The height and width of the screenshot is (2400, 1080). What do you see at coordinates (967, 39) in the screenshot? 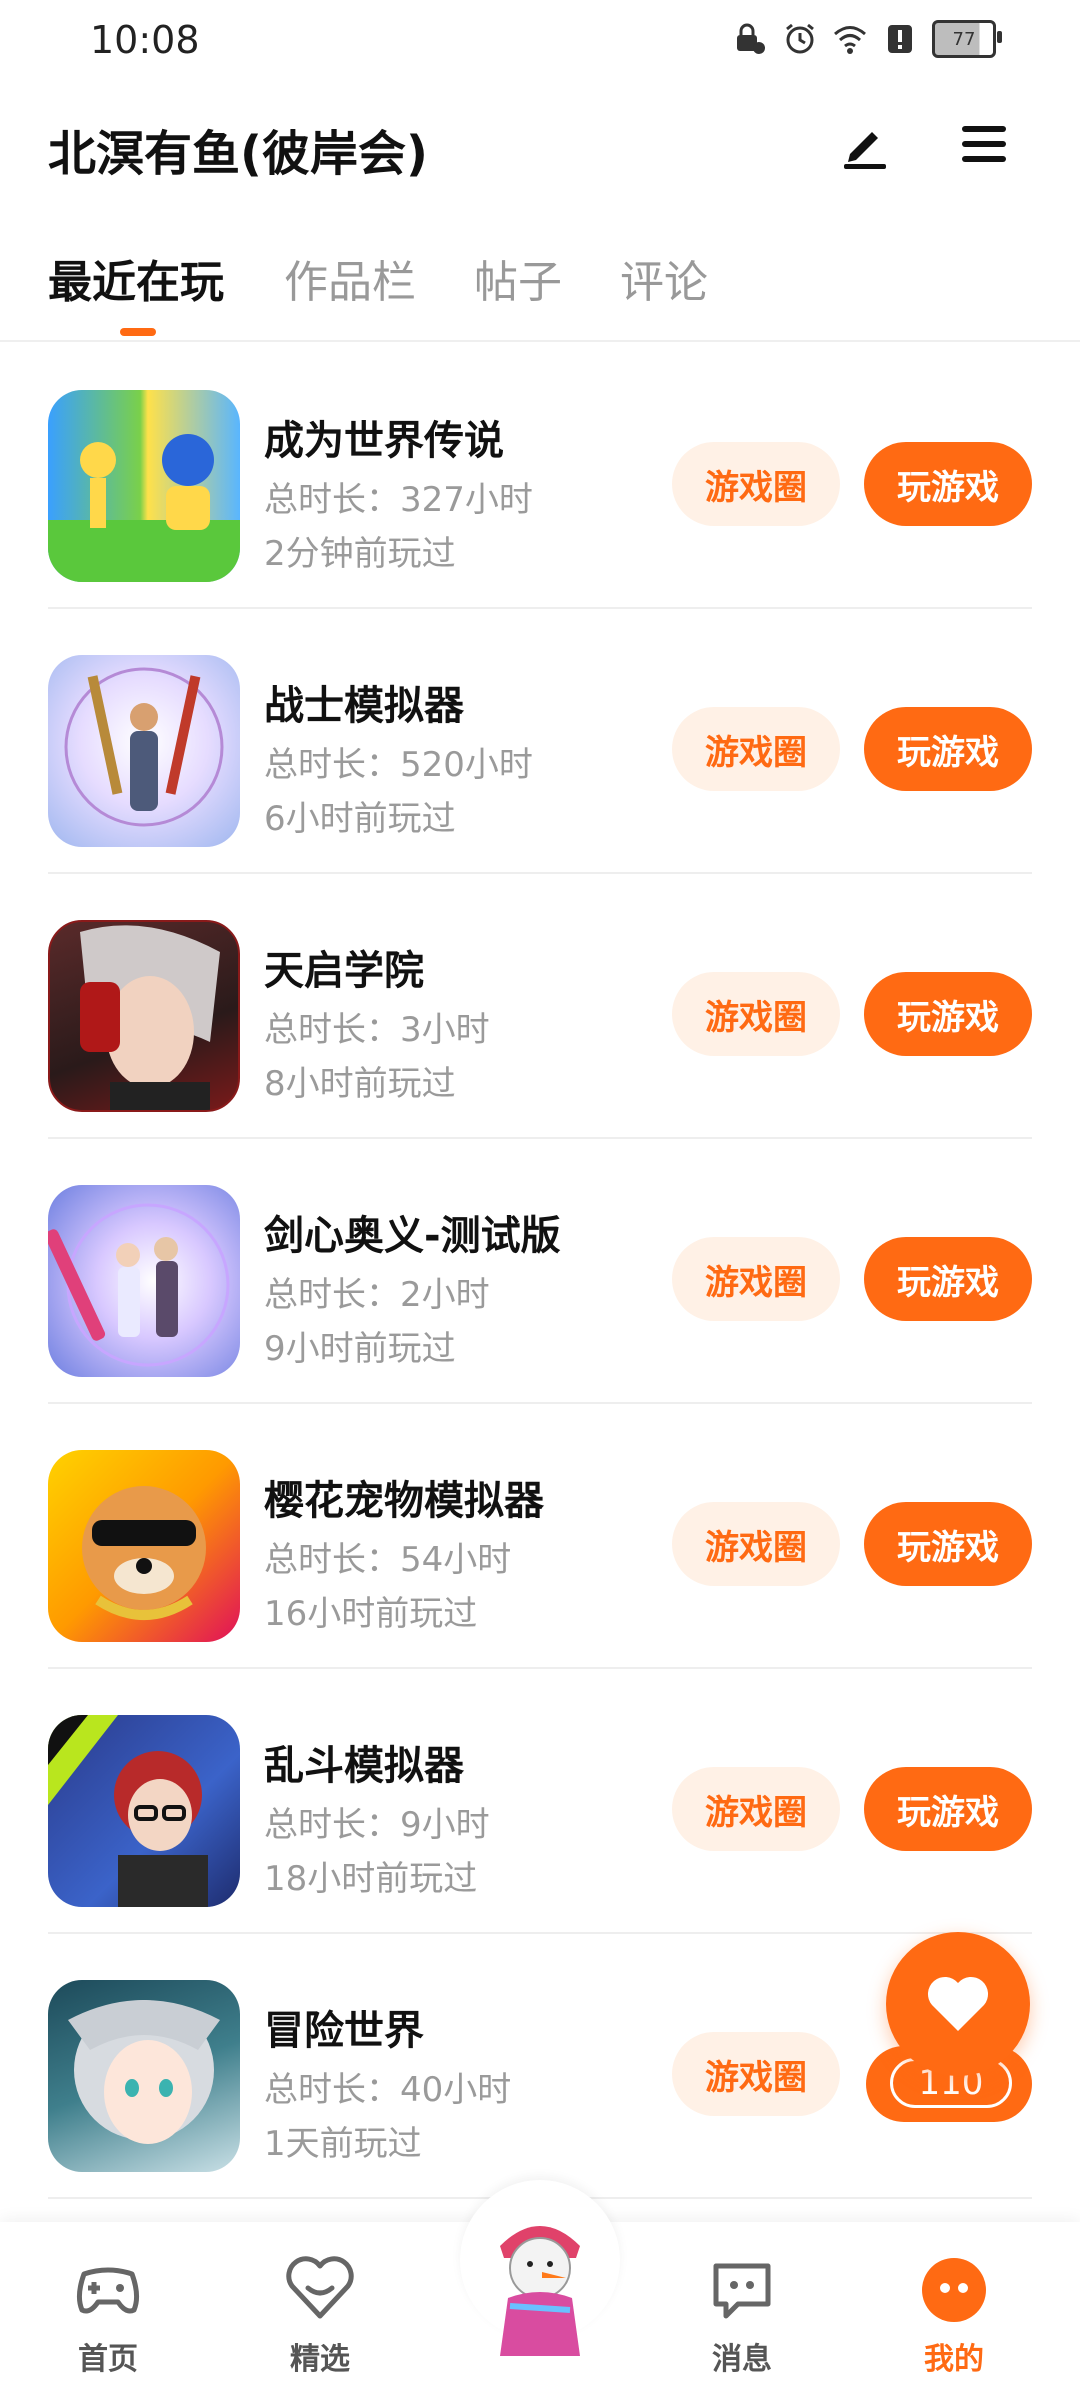
I see `battery-icon: 77` at bounding box center [967, 39].